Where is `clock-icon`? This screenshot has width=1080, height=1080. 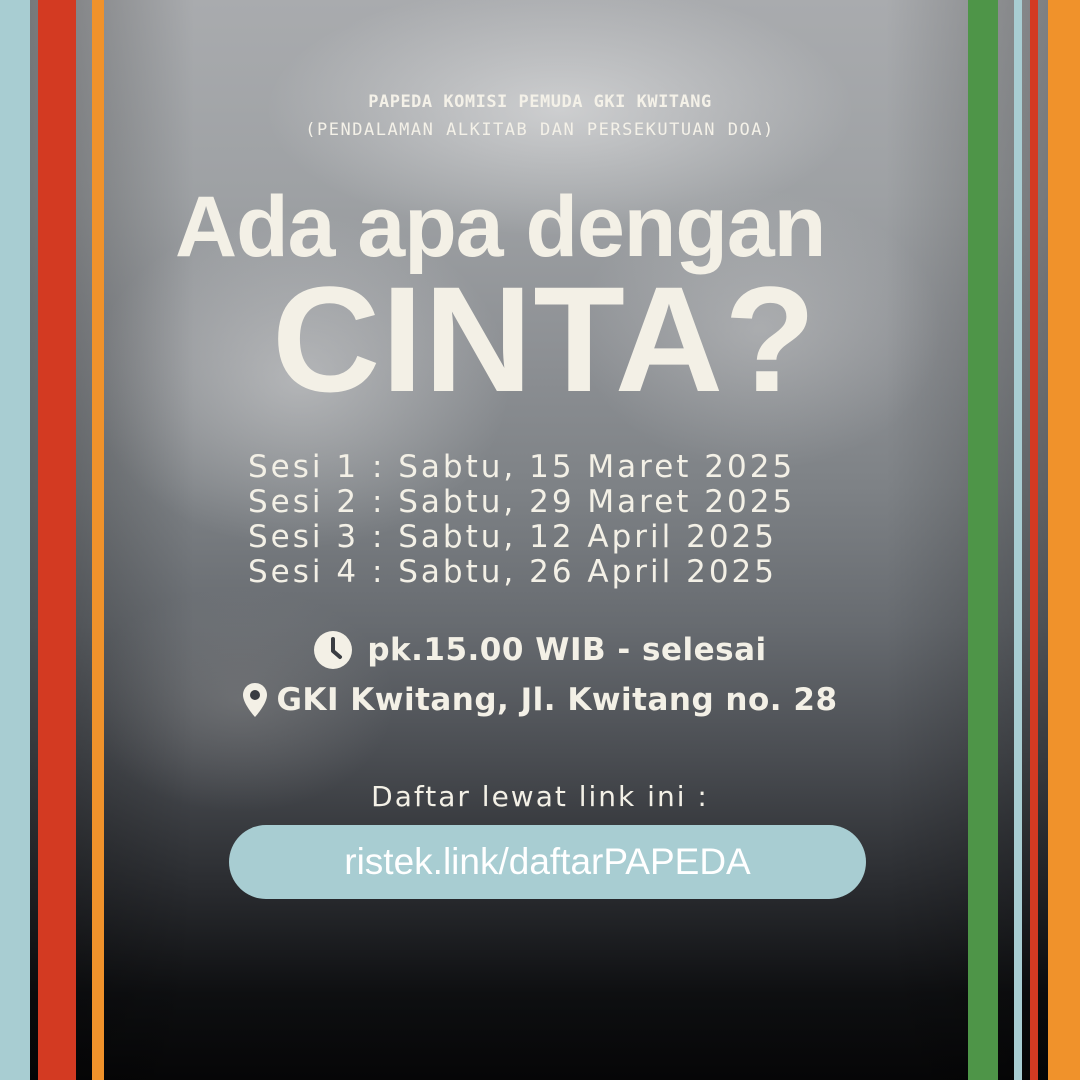
clock-icon is located at coordinates (333, 650).